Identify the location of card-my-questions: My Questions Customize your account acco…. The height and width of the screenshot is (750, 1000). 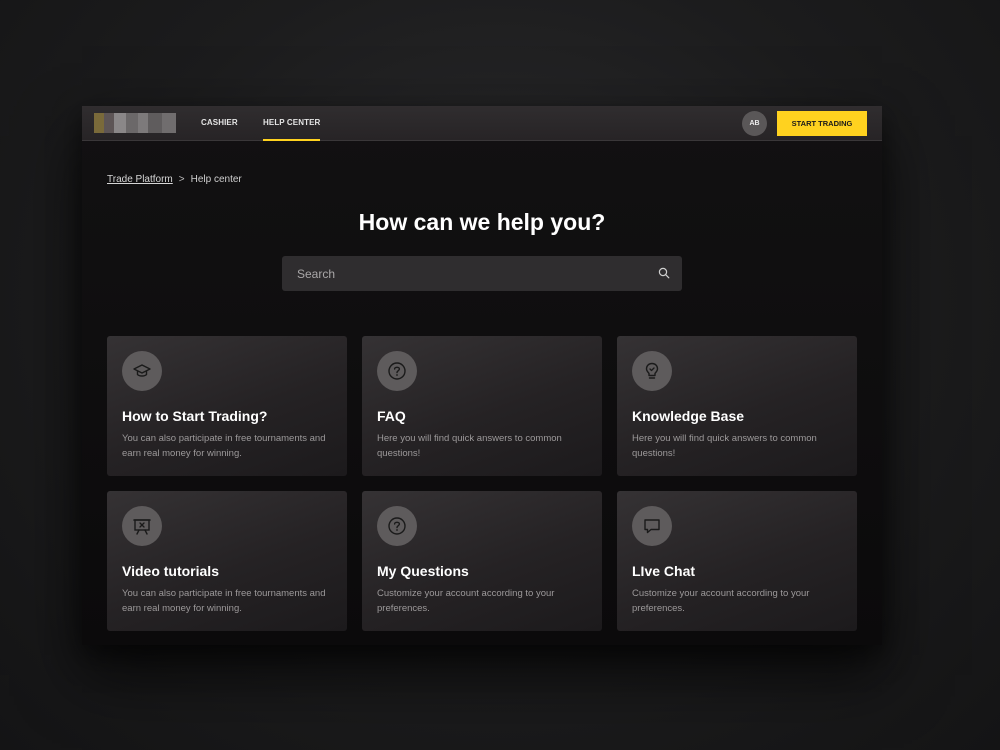
(482, 561).